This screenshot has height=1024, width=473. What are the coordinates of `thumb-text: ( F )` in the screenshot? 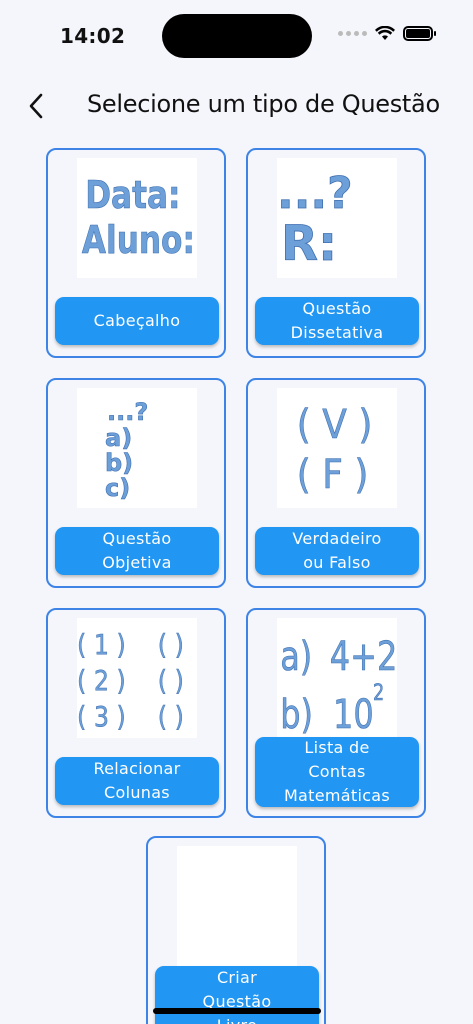 It's located at (333, 474).